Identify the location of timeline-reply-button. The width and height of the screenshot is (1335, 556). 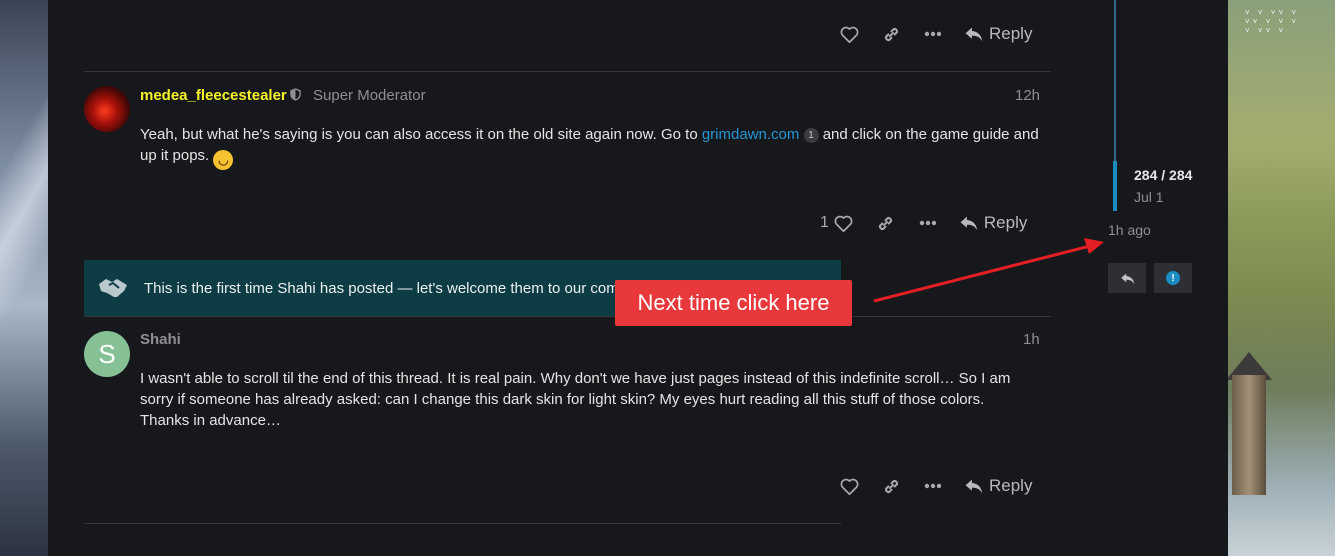
(1127, 278).